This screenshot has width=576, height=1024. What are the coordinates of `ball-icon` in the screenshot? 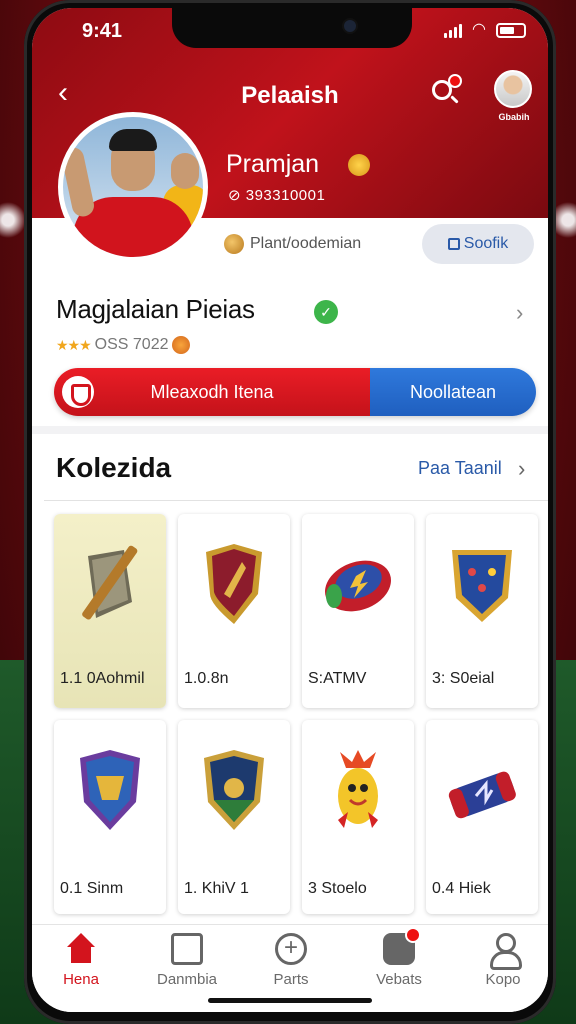 It's located at (234, 244).